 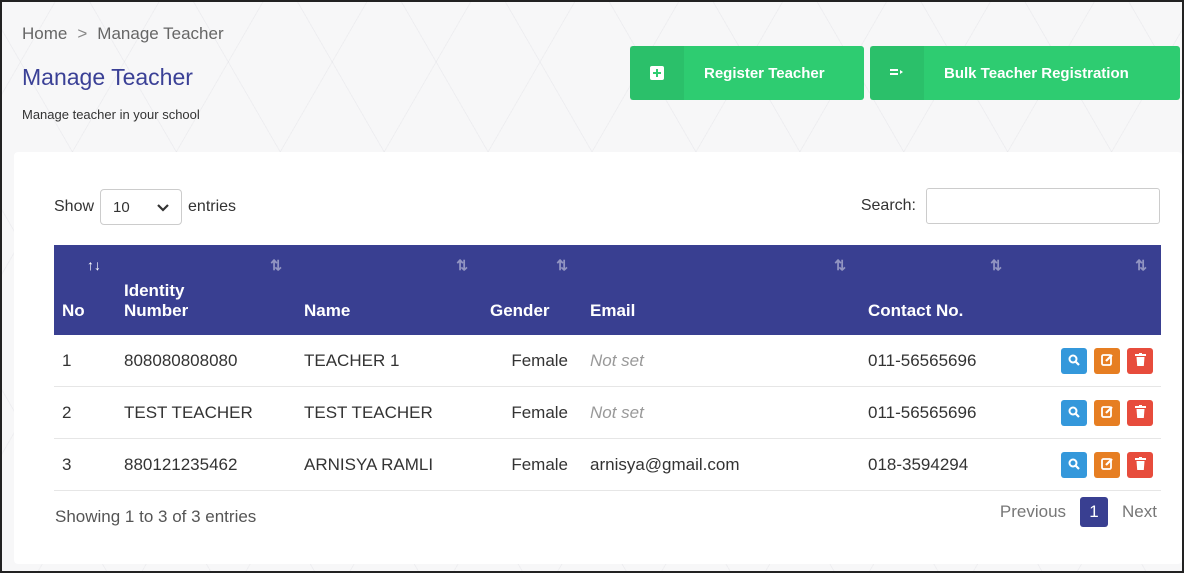 What do you see at coordinates (1078, 512) in the screenshot?
I see `pagination: Previous 1 Next` at bounding box center [1078, 512].